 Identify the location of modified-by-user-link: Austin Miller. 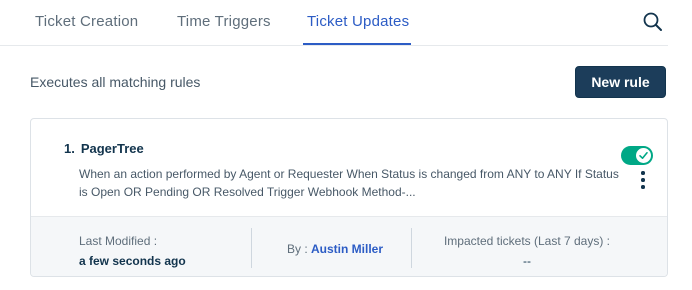
(347, 249).